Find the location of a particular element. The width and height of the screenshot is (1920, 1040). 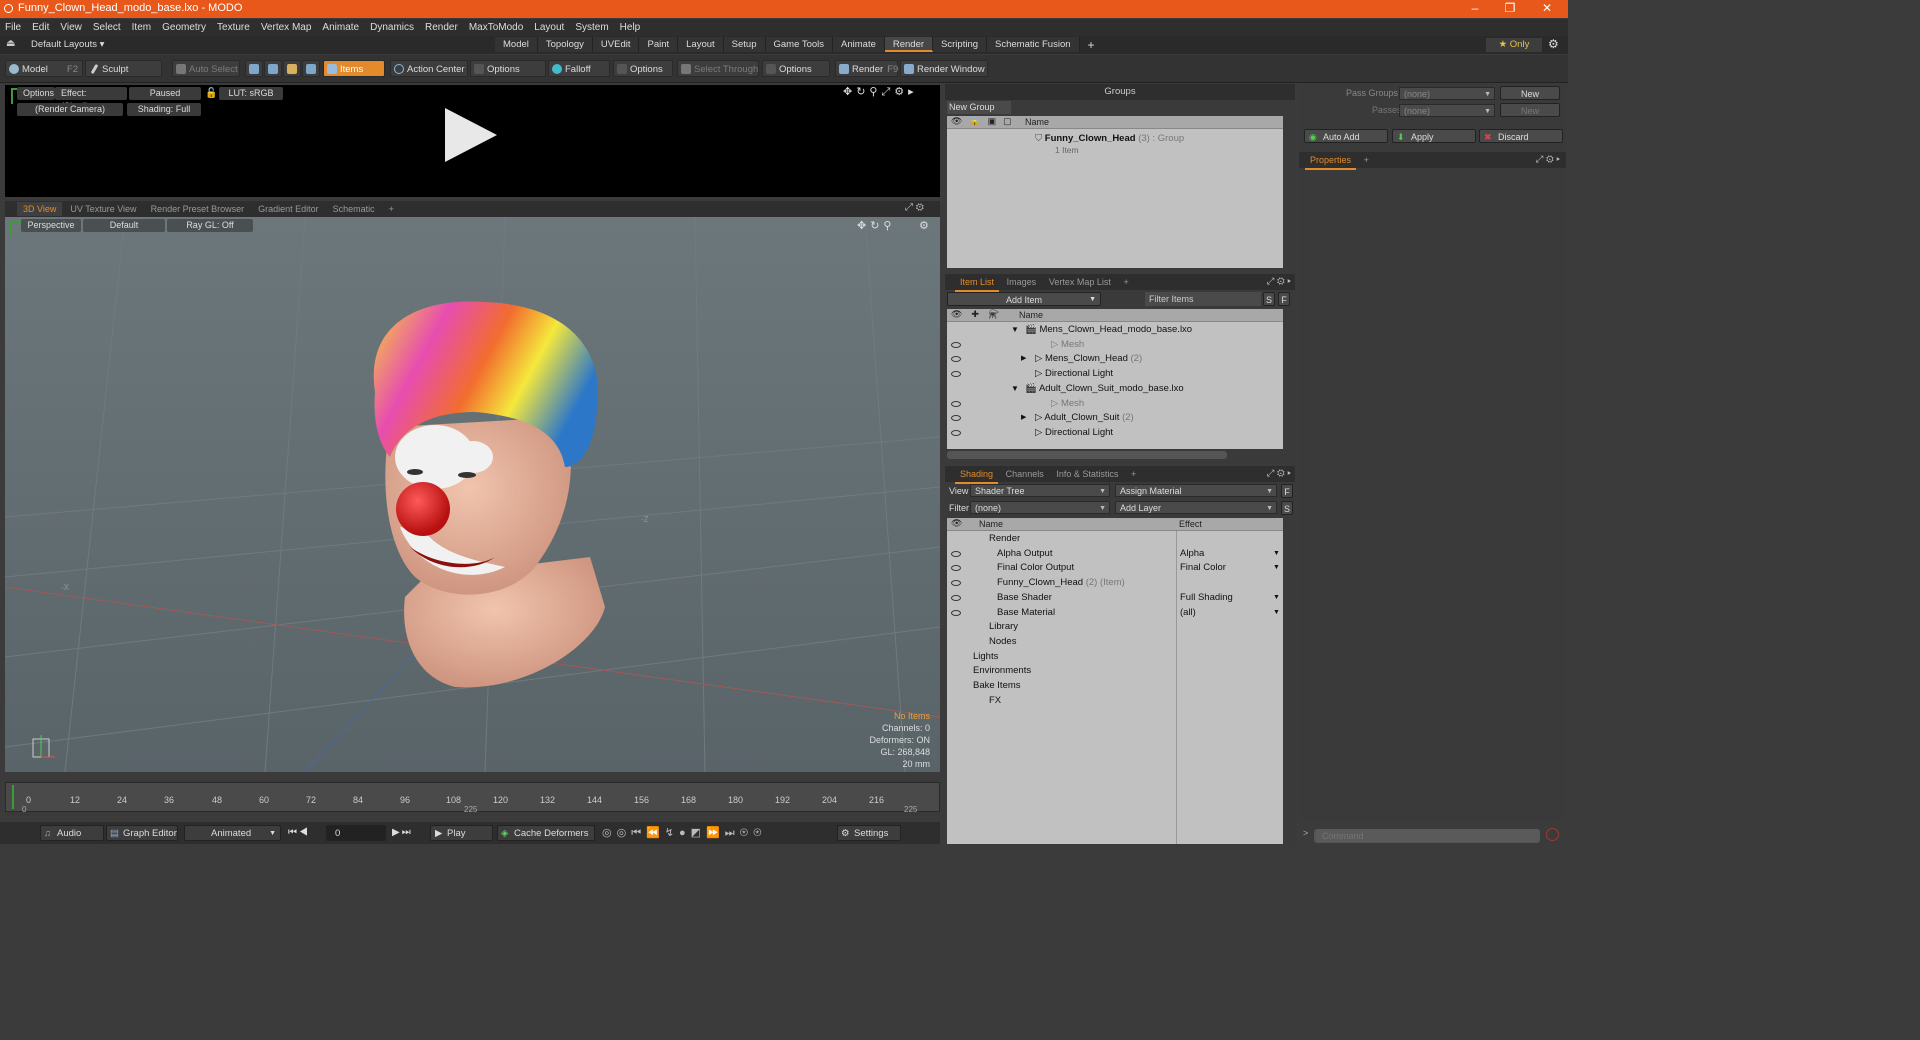

item-list-f-button: F is located at coordinates (1284, 299).